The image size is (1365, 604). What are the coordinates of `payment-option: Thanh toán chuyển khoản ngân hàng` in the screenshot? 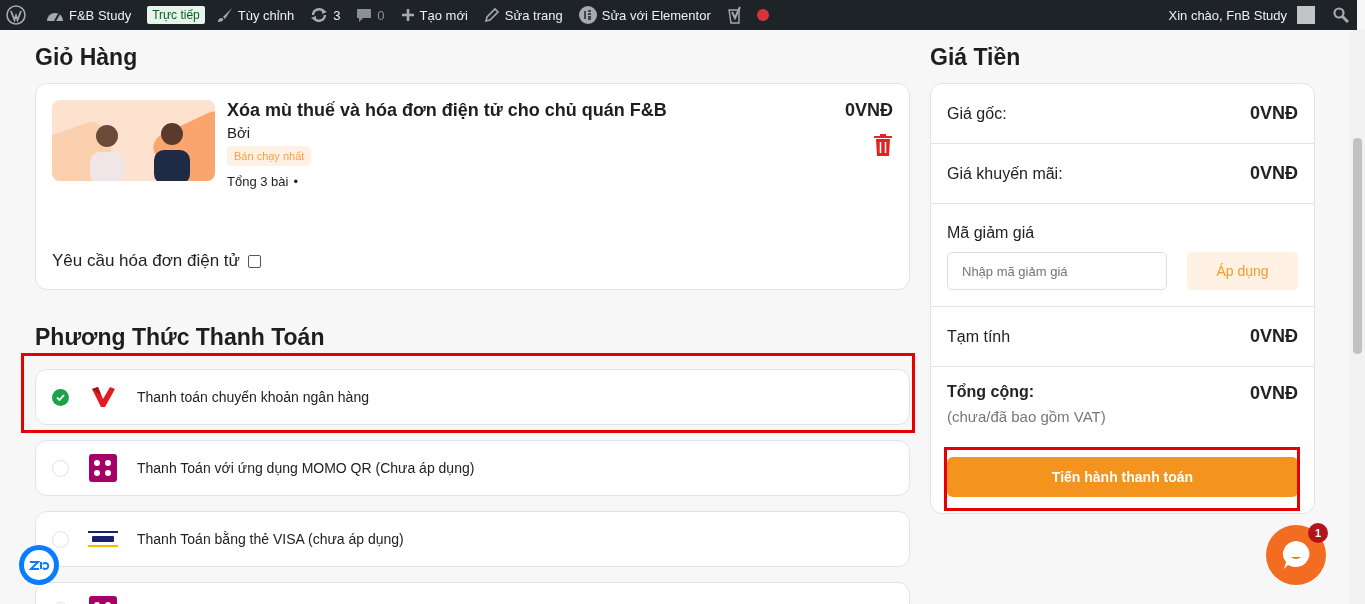 It's located at (472, 397).